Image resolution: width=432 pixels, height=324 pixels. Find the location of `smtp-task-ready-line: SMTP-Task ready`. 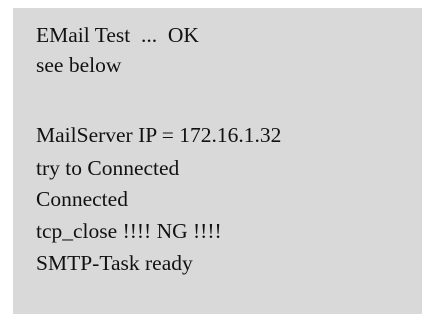

smtp-task-ready-line: SMTP-Task ready is located at coordinates (114, 263).